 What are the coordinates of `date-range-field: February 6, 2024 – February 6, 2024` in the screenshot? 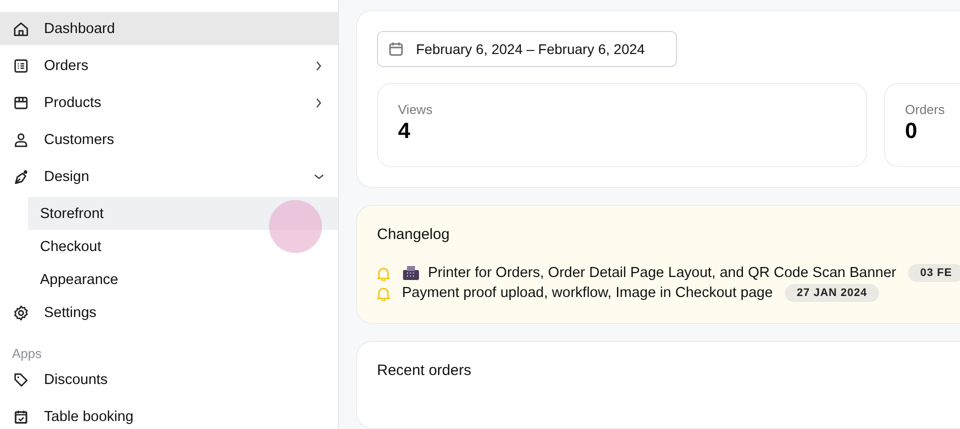 It's located at (527, 49).